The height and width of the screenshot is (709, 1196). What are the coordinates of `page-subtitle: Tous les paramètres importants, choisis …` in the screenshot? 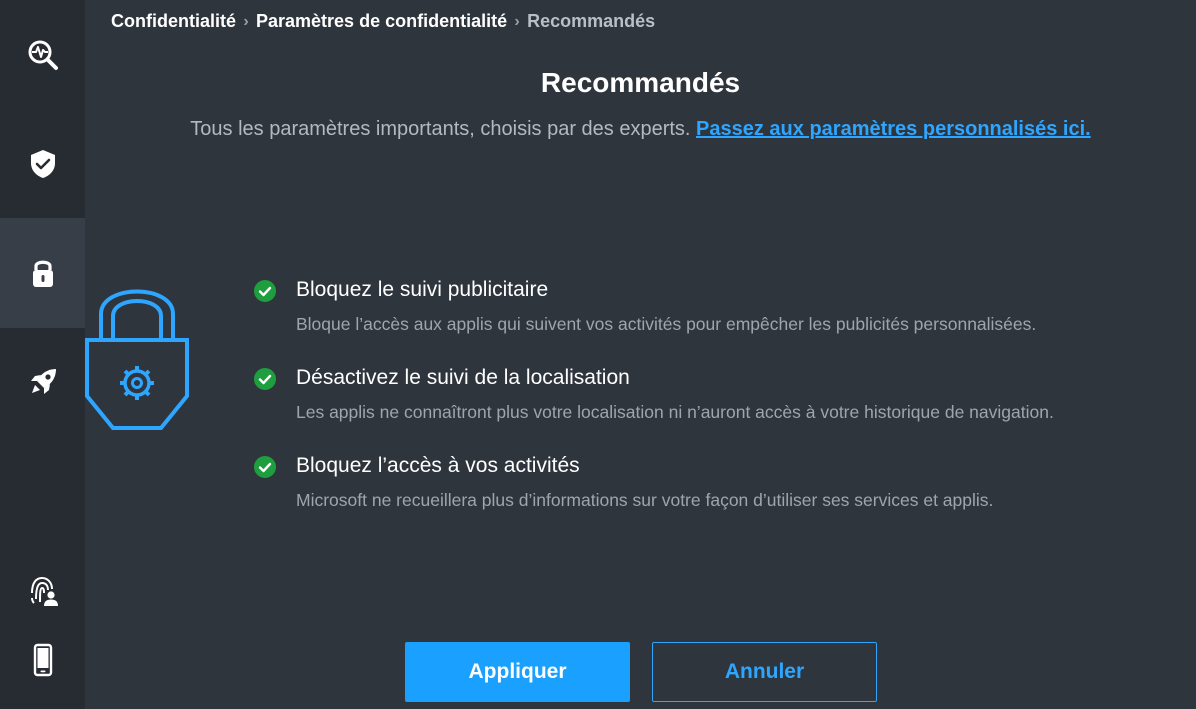 It's located at (640, 129).